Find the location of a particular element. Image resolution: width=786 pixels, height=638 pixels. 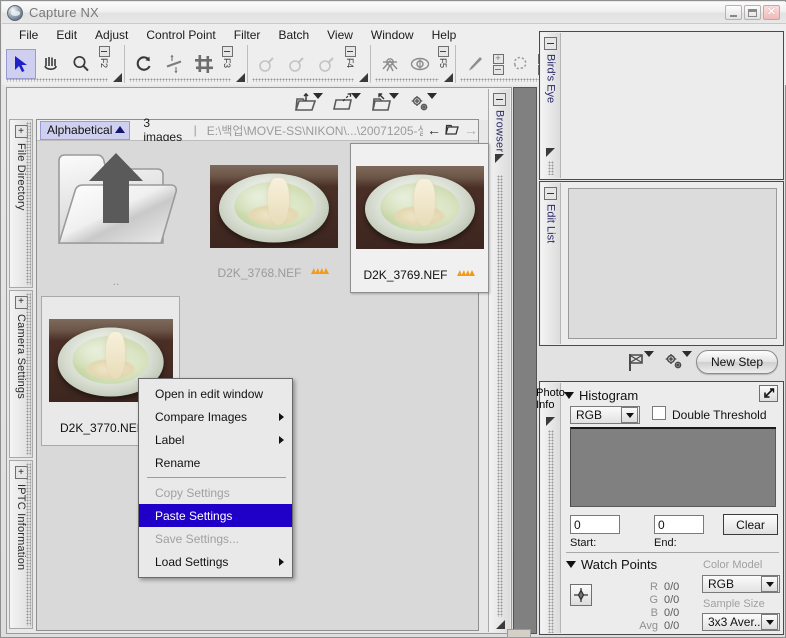

menu-edit: Edit is located at coordinates (66, 35).